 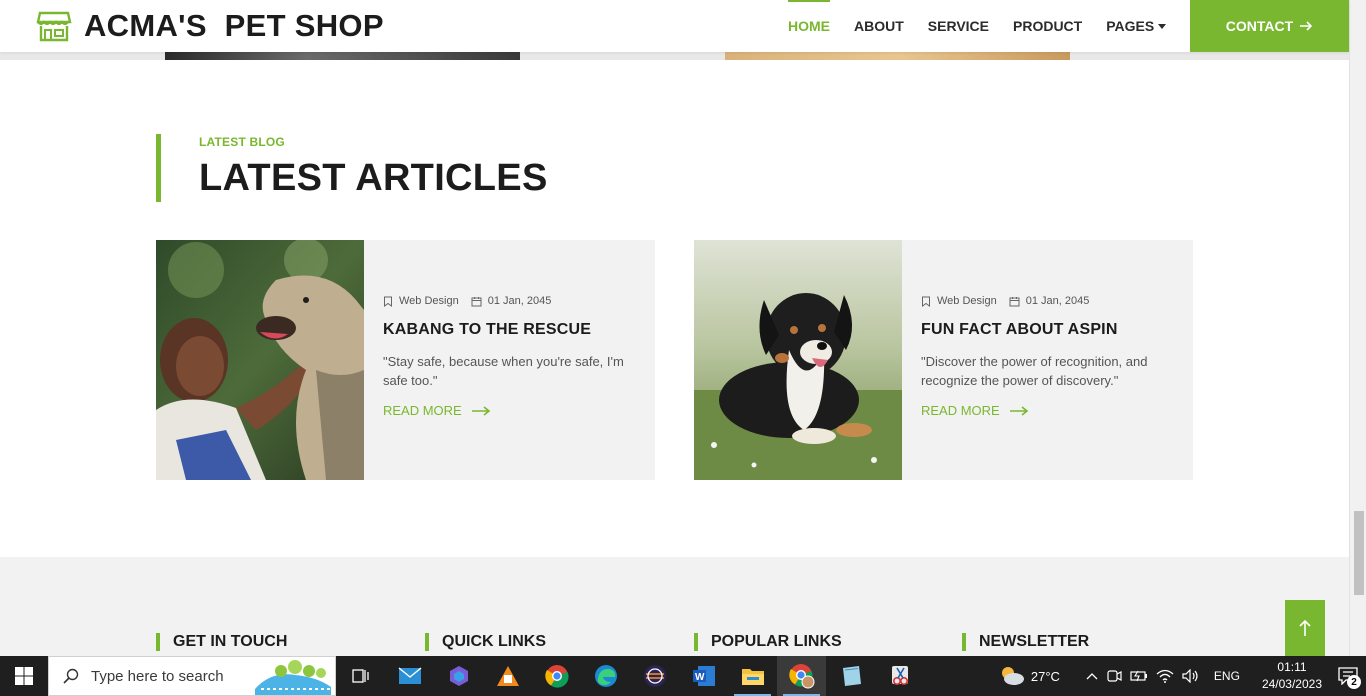 I want to click on taskbar-edge, so click(x=605, y=676).